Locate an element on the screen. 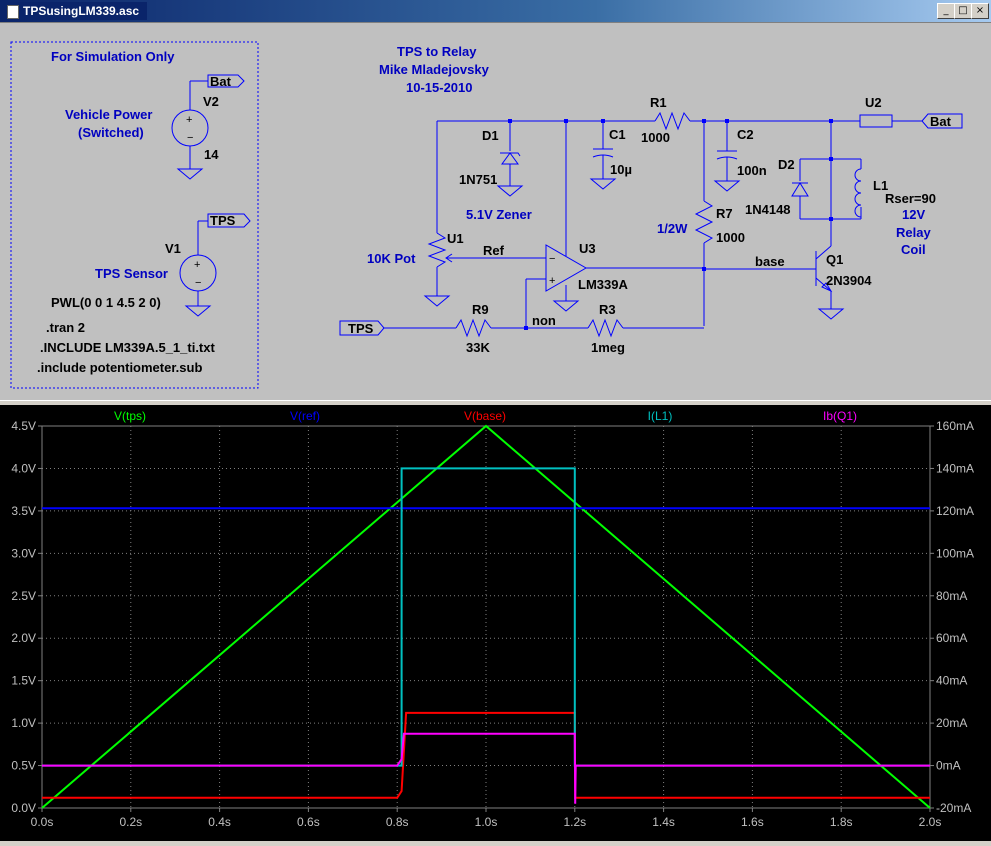  legend-label: I(L1) is located at coordinates (660, 416).